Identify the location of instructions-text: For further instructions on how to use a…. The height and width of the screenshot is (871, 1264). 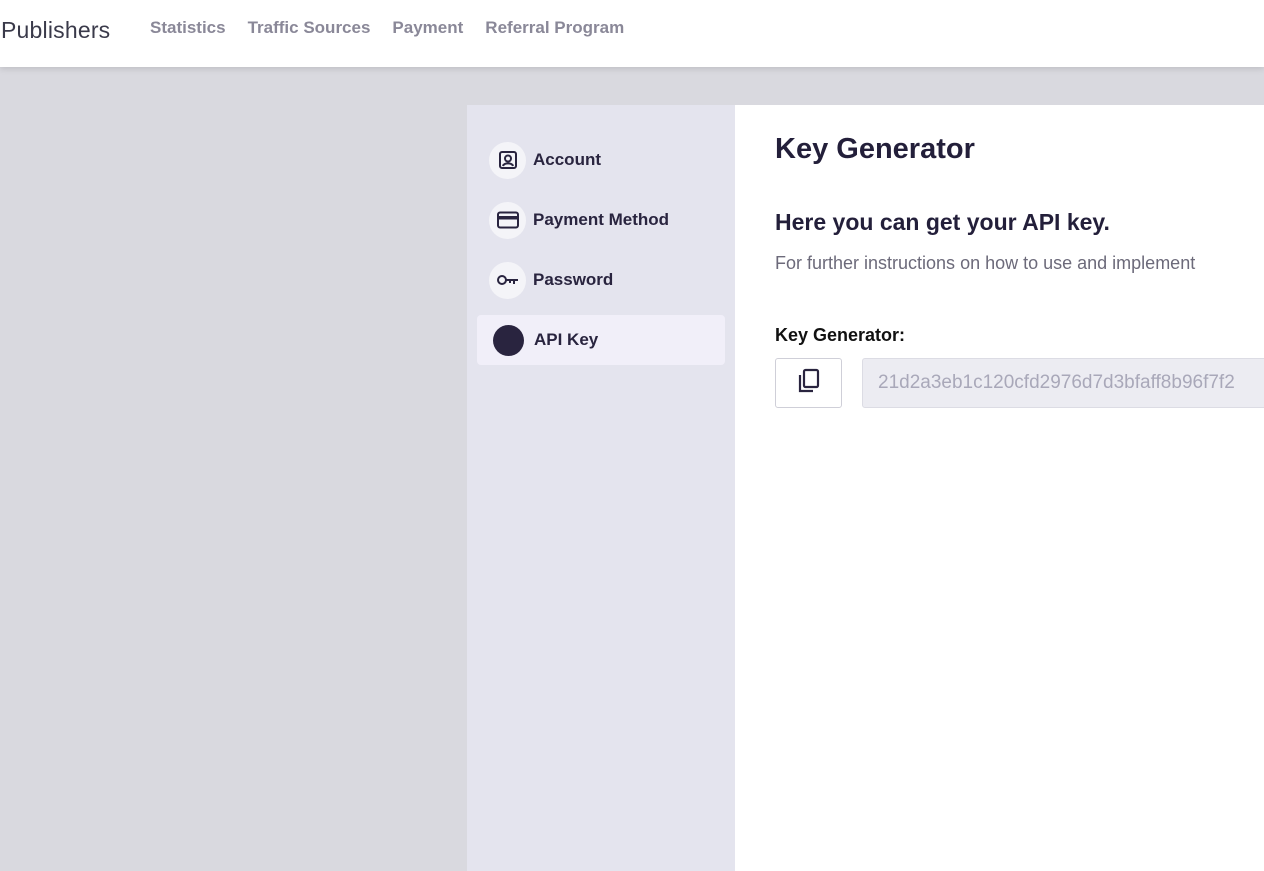
(985, 263).